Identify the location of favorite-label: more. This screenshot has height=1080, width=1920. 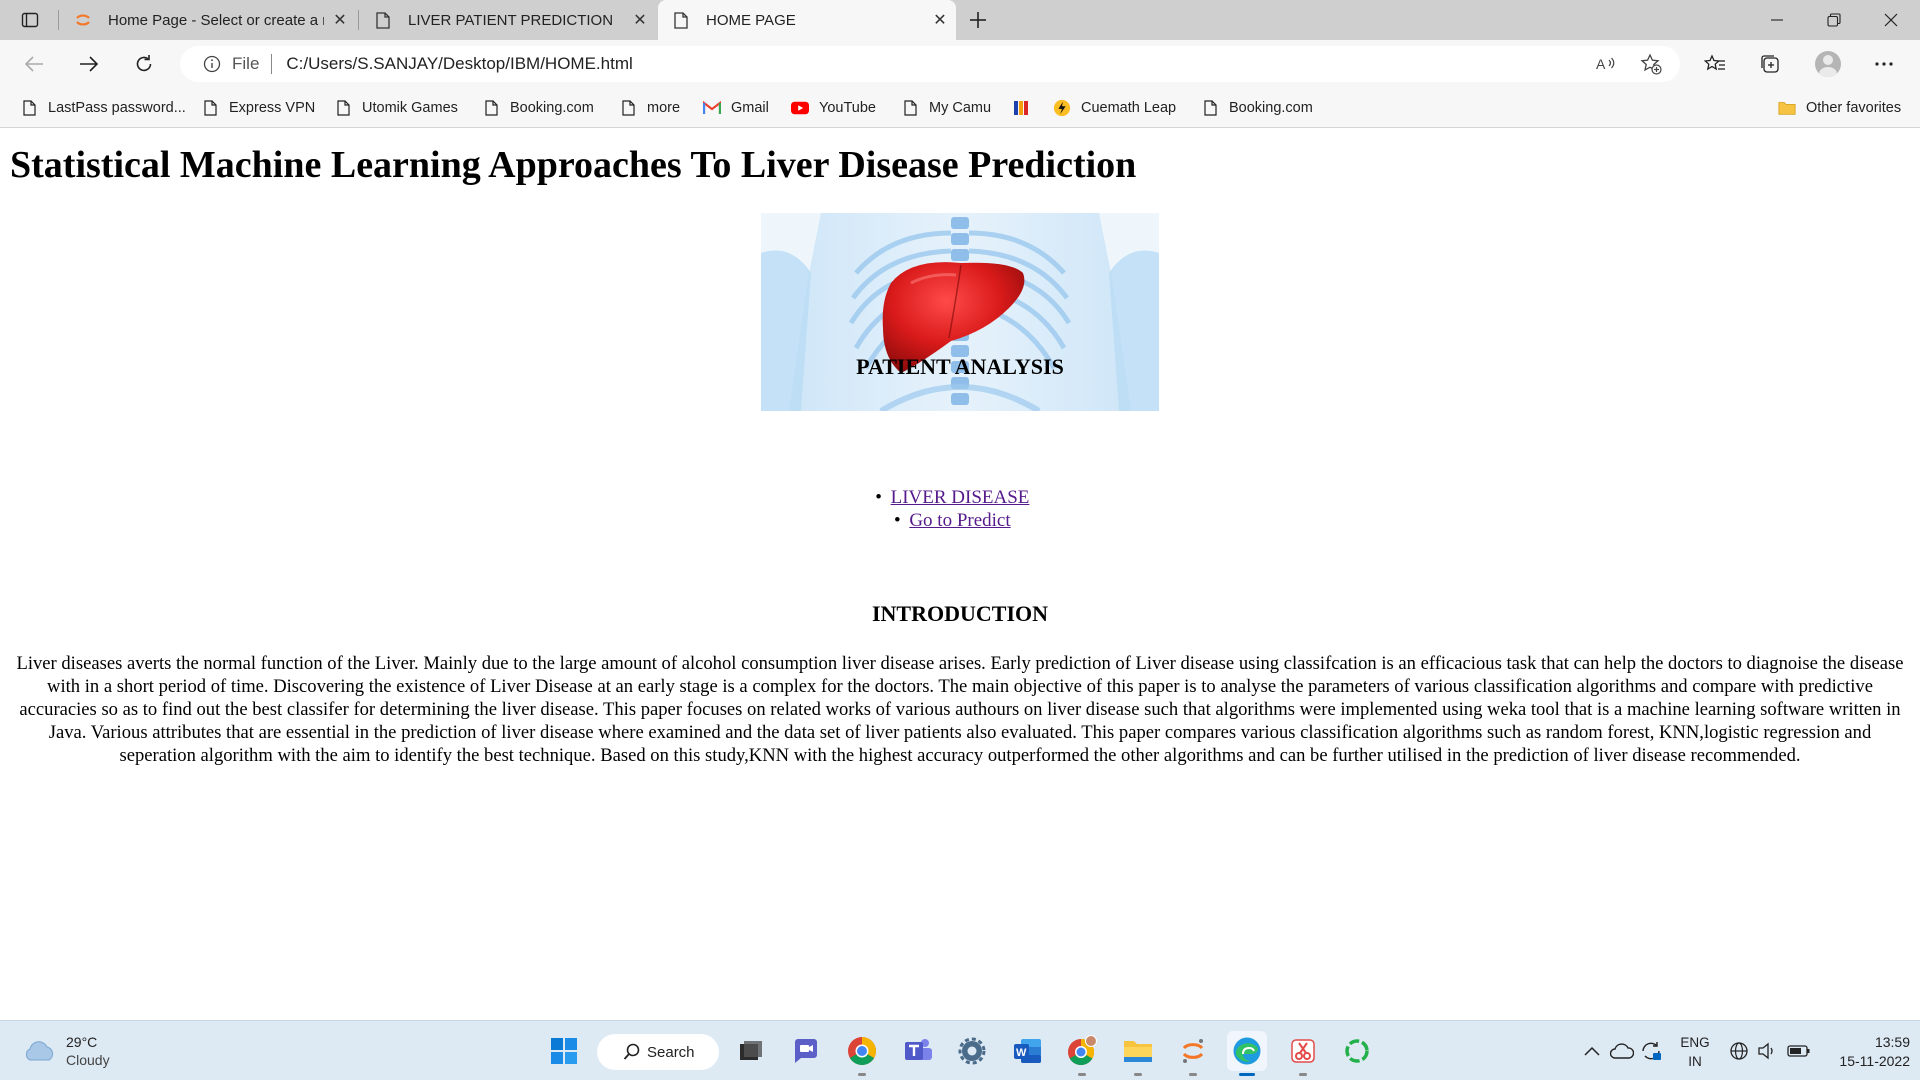
(664, 108).